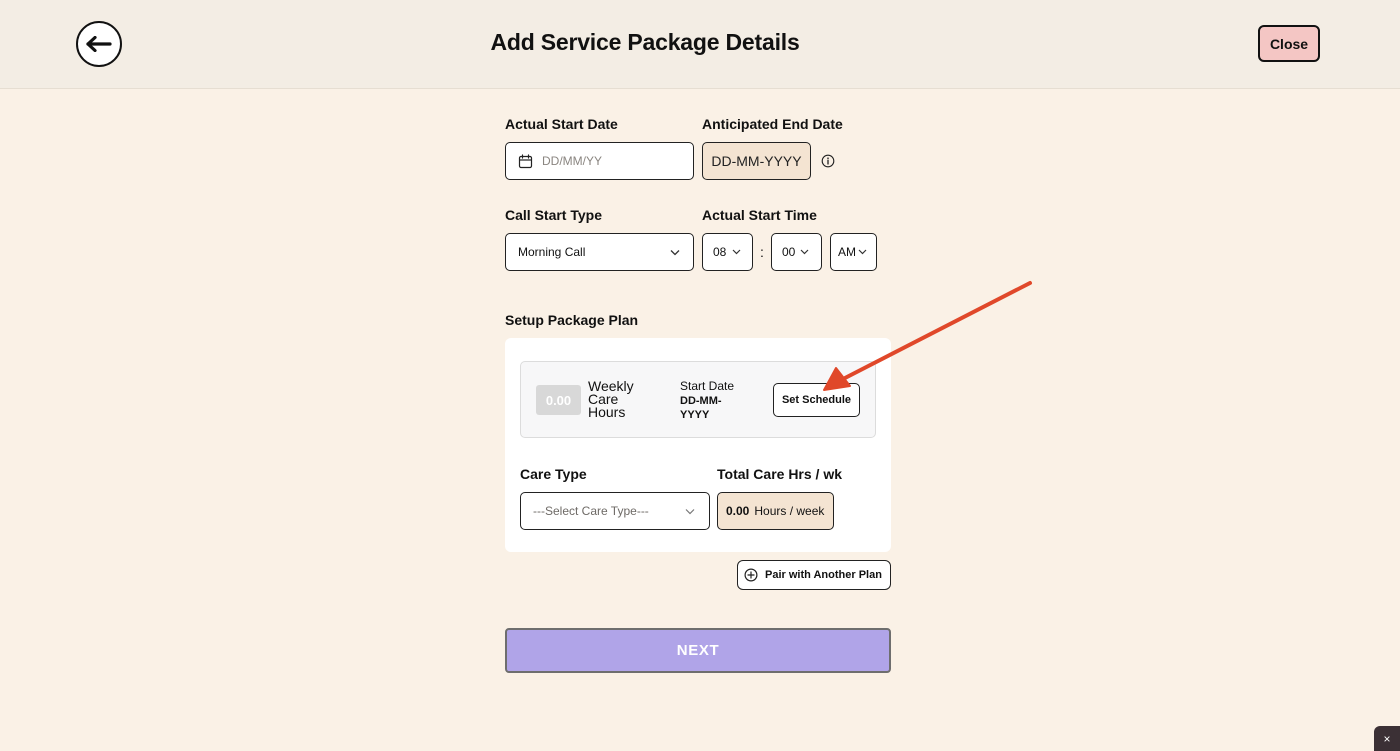 This screenshot has height=751, width=1400. What do you see at coordinates (720, 252) in the screenshot?
I see `start-hour-value: 08` at bounding box center [720, 252].